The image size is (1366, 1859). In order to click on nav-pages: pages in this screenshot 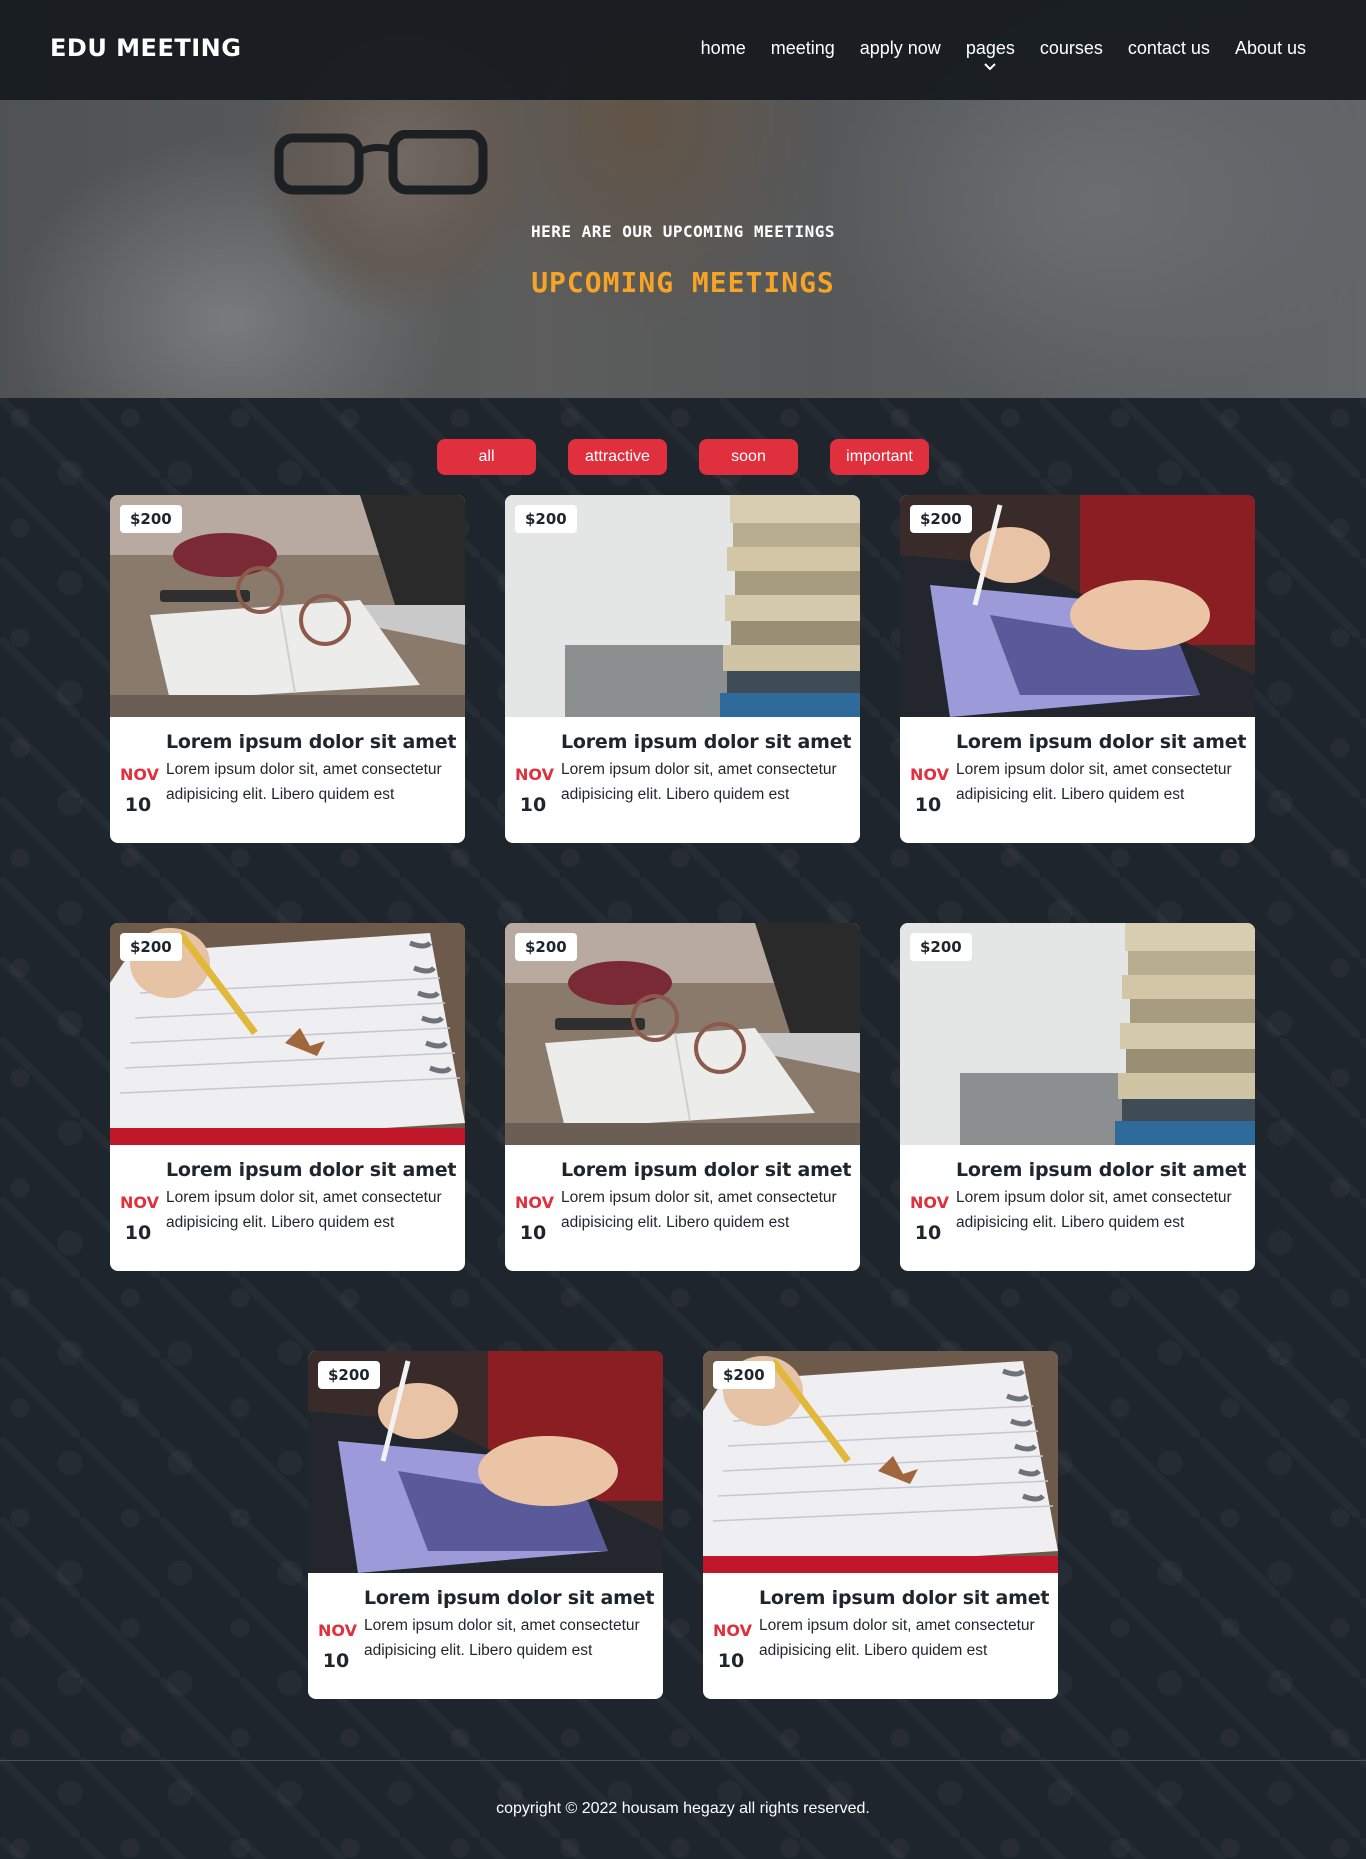, I will do `click(990, 54)`.